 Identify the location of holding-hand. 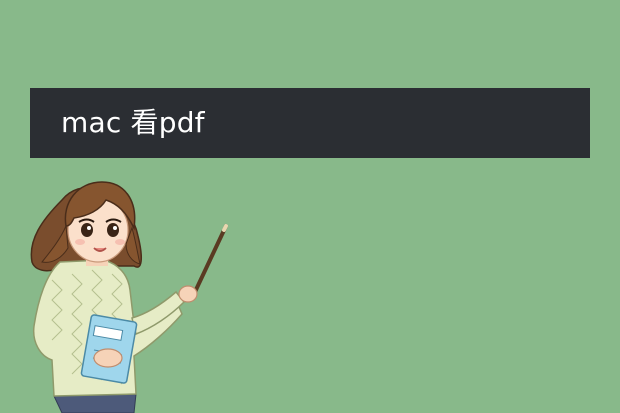
(108, 358).